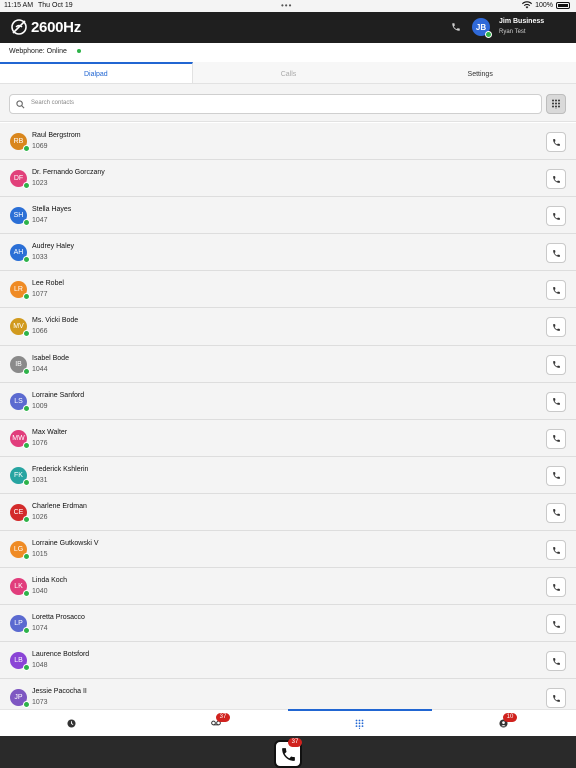 The image size is (576, 768). What do you see at coordinates (288, 438) in the screenshot?
I see `contact-row: MW Max Walter 1076` at bounding box center [288, 438].